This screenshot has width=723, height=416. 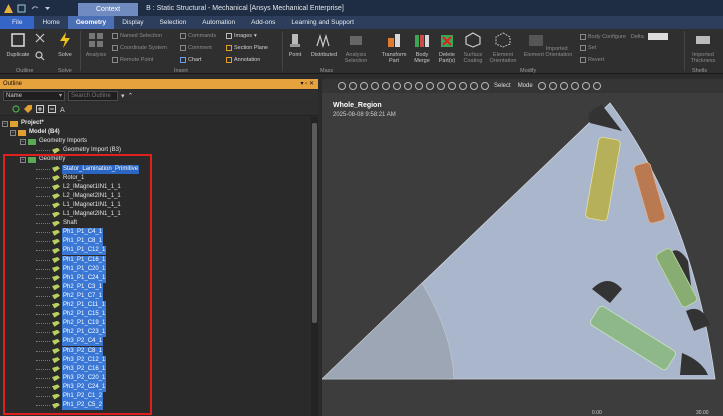 I want to click on zoom-box-icon, so click(x=353, y=86).